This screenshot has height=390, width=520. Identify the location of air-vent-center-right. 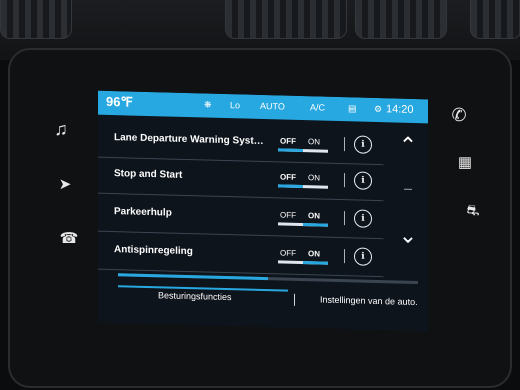
(401, 19).